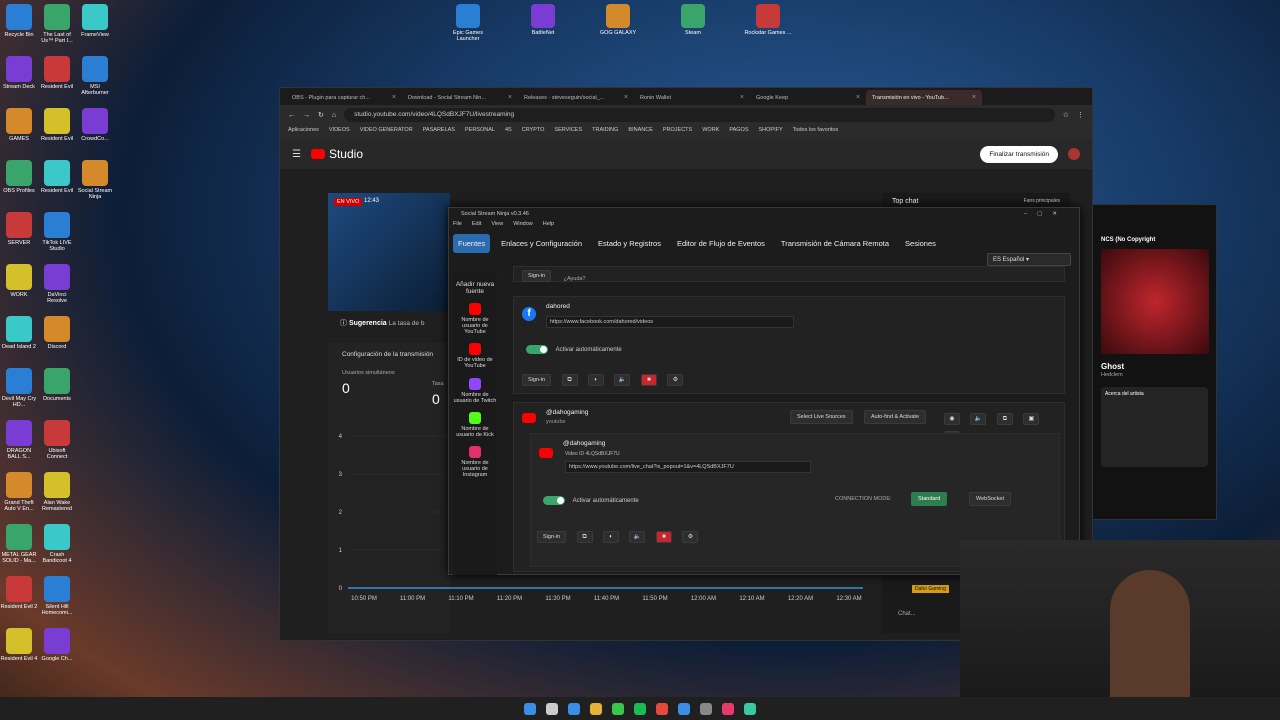  What do you see at coordinates (475, 424) in the screenshot?
I see `source-type-item: Nombre de usuario de Kick` at bounding box center [475, 424].